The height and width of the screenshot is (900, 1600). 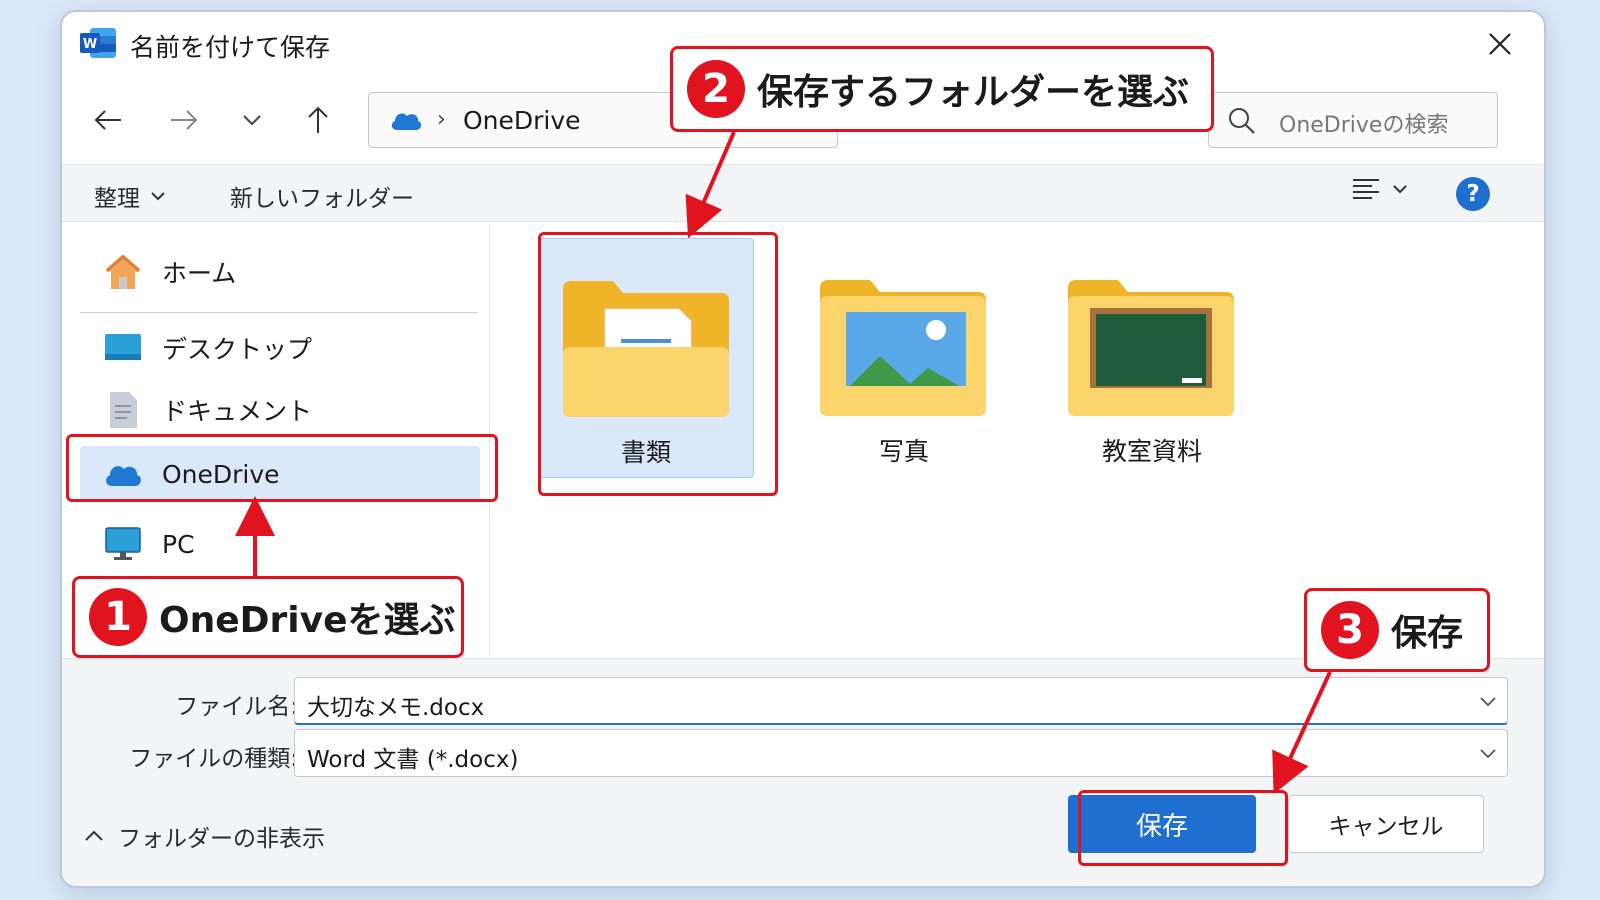 I want to click on search-box: OneDriveの検索, so click(x=1353, y=120).